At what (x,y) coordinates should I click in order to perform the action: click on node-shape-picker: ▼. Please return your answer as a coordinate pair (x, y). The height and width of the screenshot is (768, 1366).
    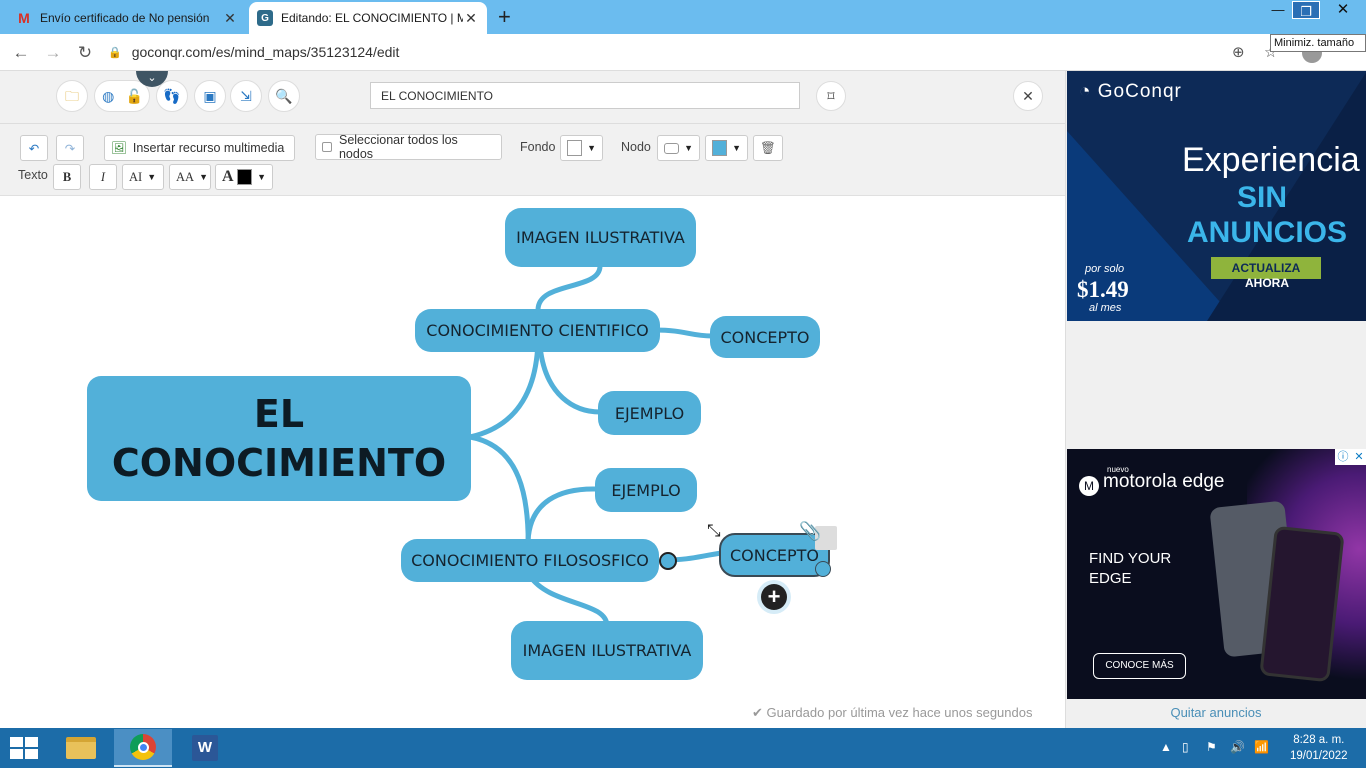
    Looking at the image, I should click on (678, 148).